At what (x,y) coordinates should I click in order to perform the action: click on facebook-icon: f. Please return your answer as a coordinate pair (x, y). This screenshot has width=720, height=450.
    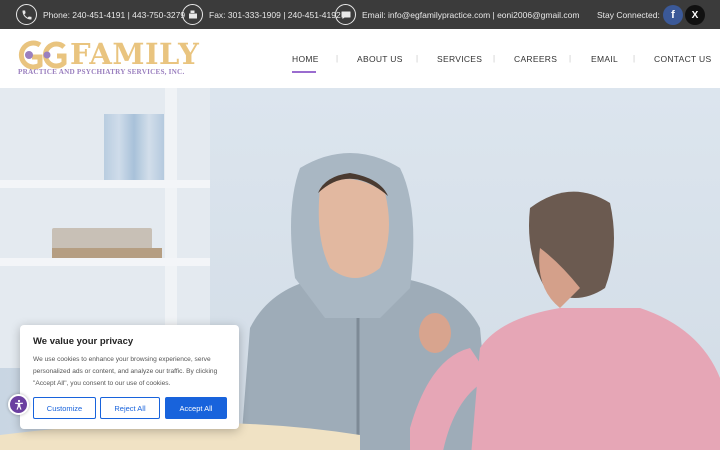
    Looking at the image, I should click on (673, 15).